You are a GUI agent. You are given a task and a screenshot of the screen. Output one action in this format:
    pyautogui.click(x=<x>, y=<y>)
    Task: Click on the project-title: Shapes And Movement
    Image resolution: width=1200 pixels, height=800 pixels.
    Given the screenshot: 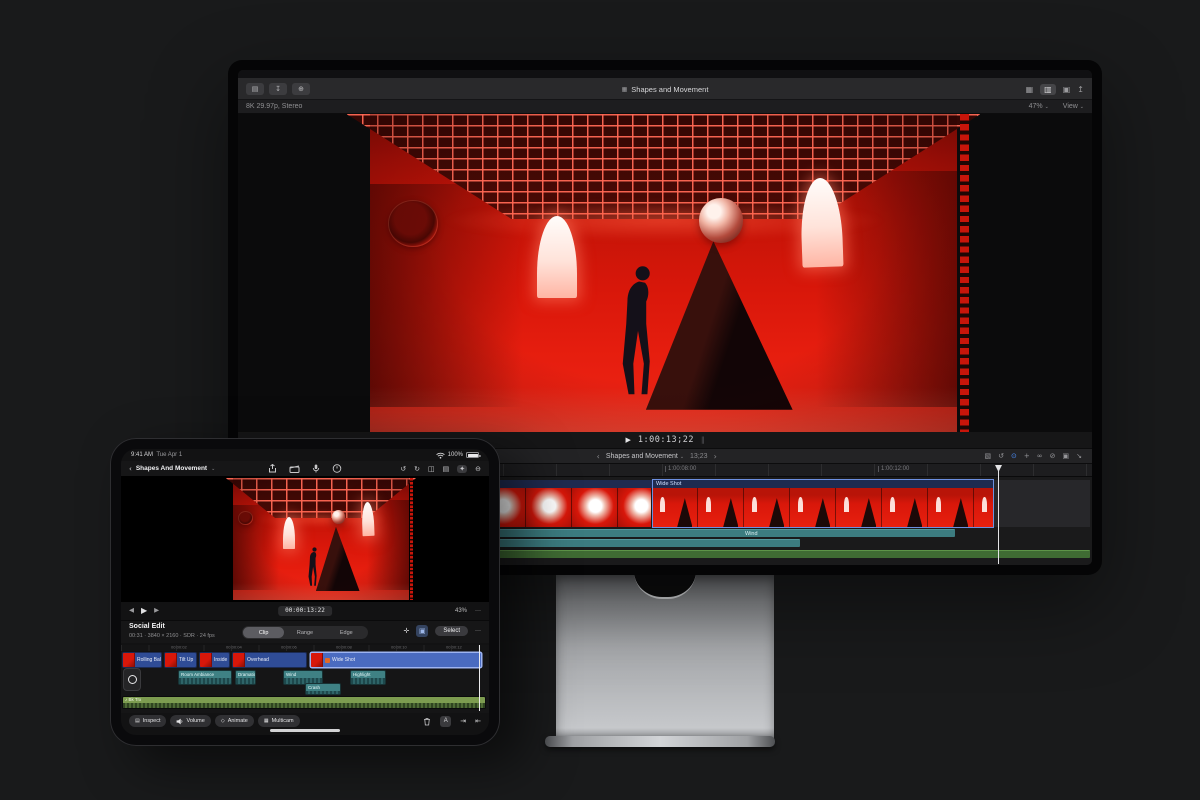 What is the action you would take?
    pyautogui.click(x=171, y=468)
    